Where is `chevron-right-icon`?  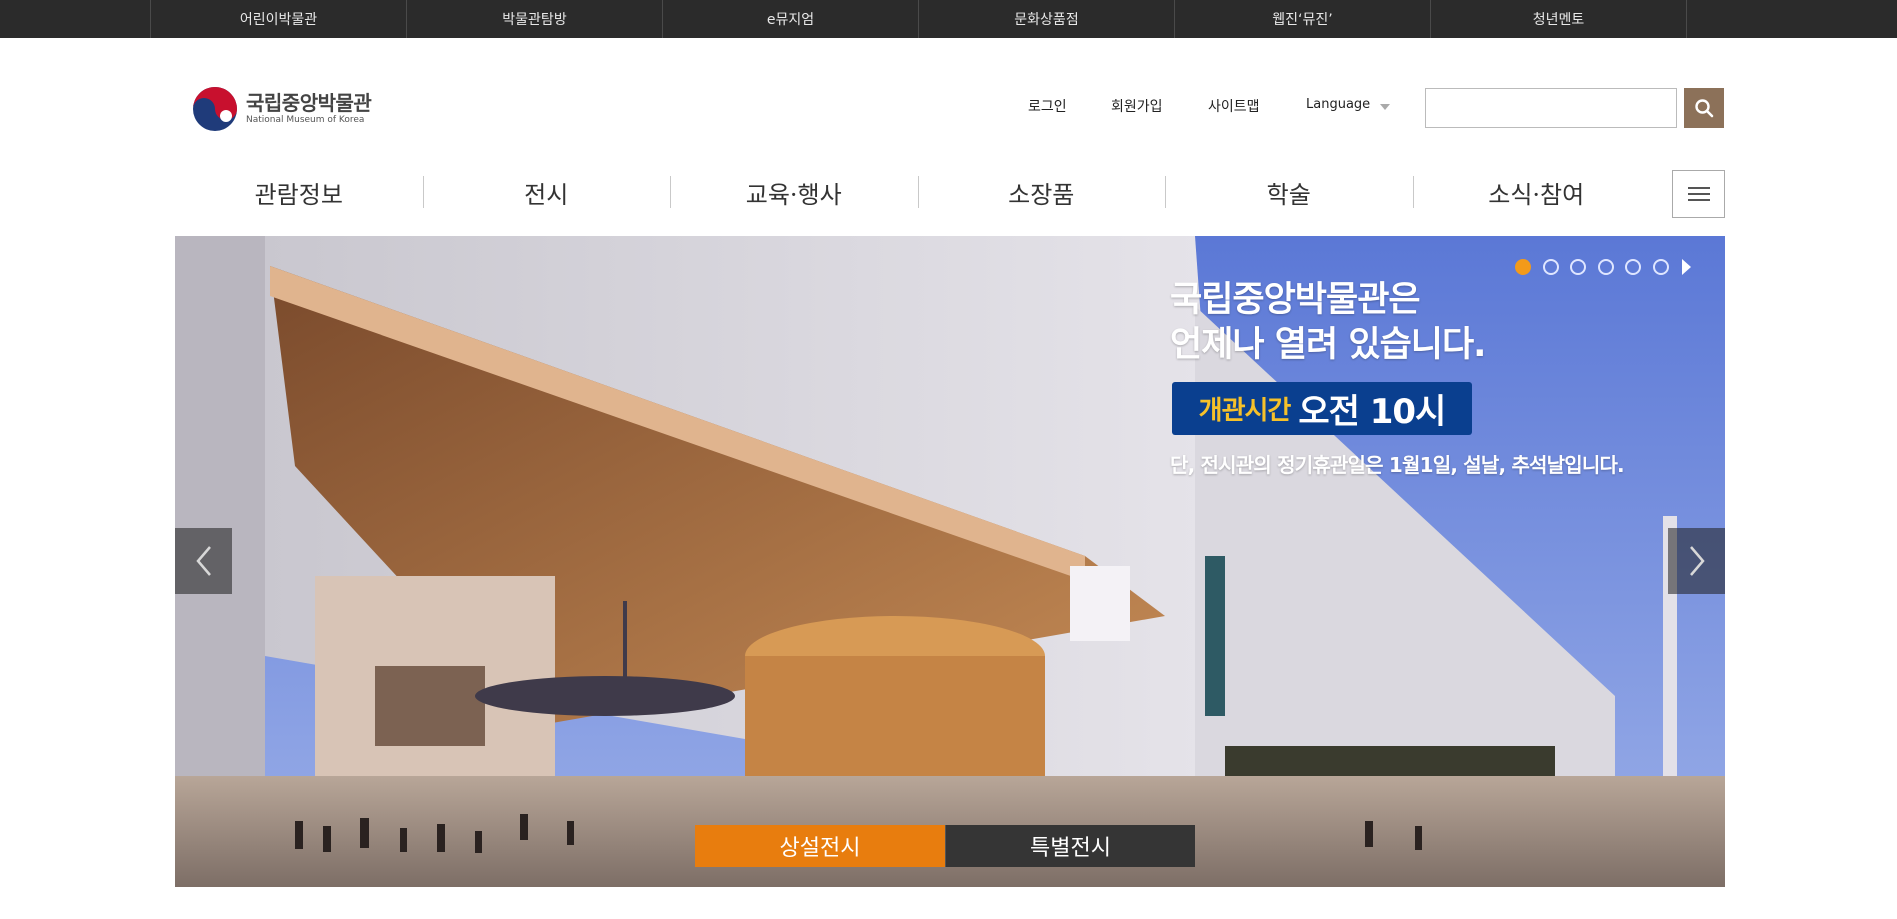 chevron-right-icon is located at coordinates (1697, 561).